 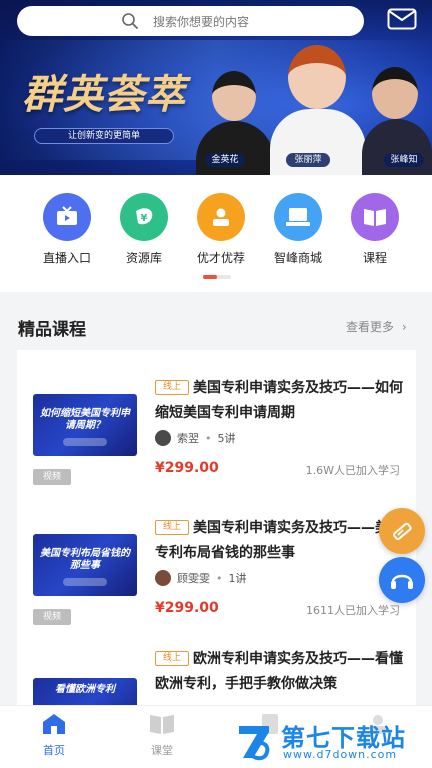 I want to click on nav-label: 资源库, so click(x=143, y=258).